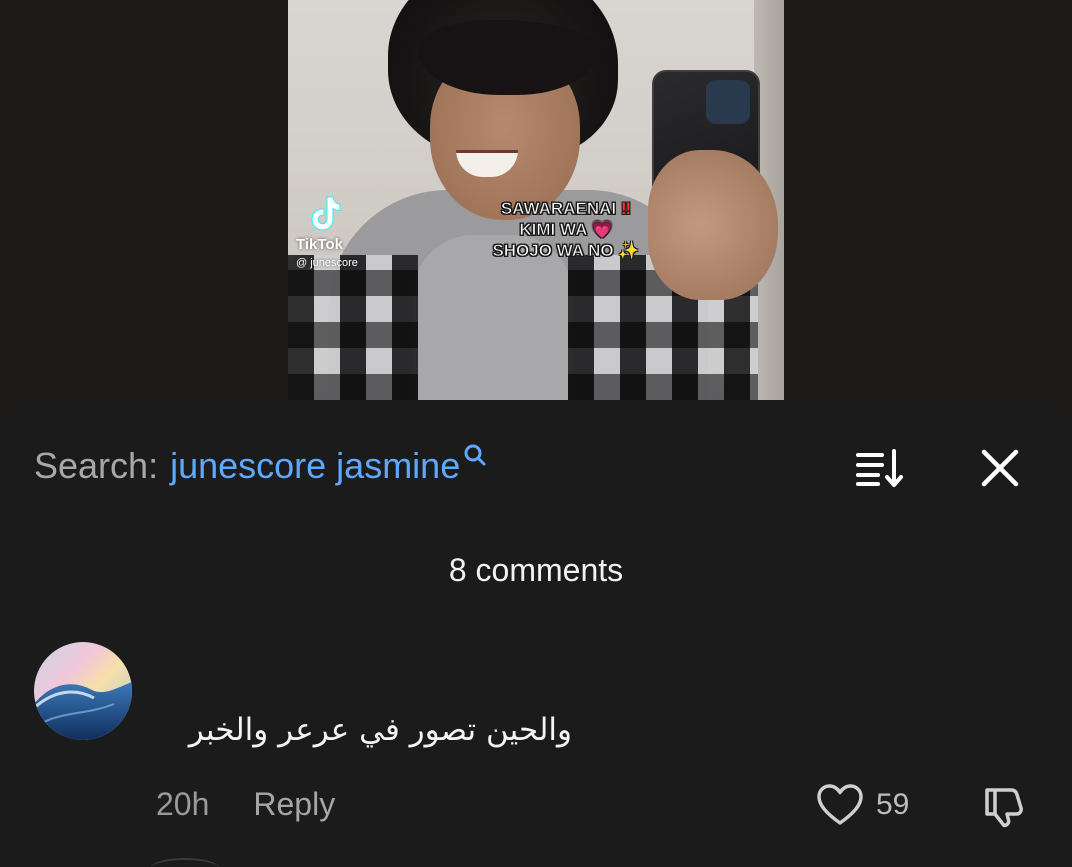  I want to click on comments-count: 8 comments, so click(536, 570).